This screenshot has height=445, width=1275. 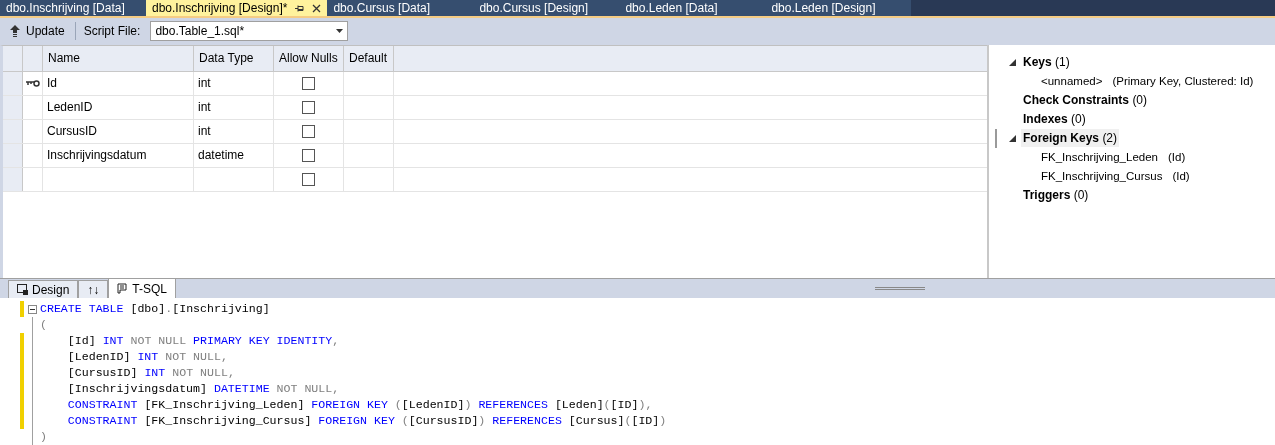 What do you see at coordinates (1054, 119) in the screenshot?
I see `tree-node: Indexes (0)` at bounding box center [1054, 119].